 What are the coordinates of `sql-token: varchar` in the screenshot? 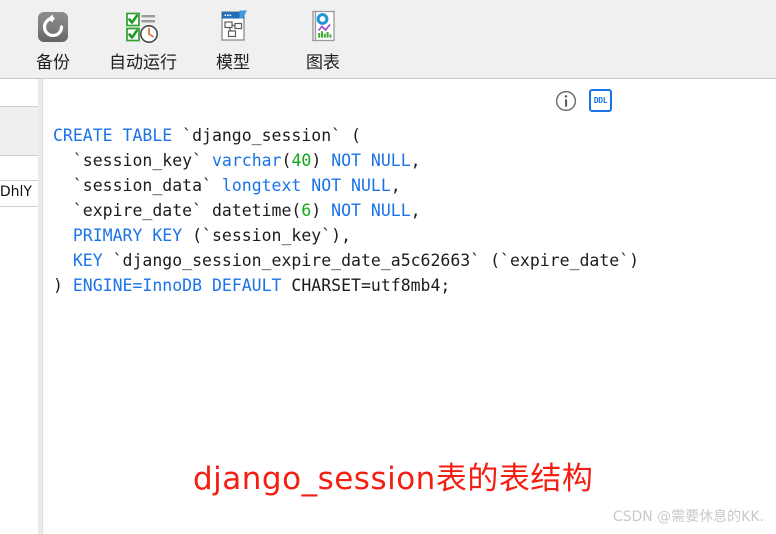 It's located at (246, 160).